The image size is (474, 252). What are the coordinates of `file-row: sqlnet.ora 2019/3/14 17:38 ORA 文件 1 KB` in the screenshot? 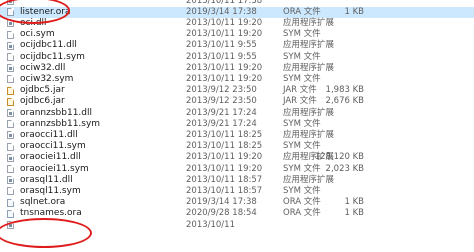 It's located at (237, 202).